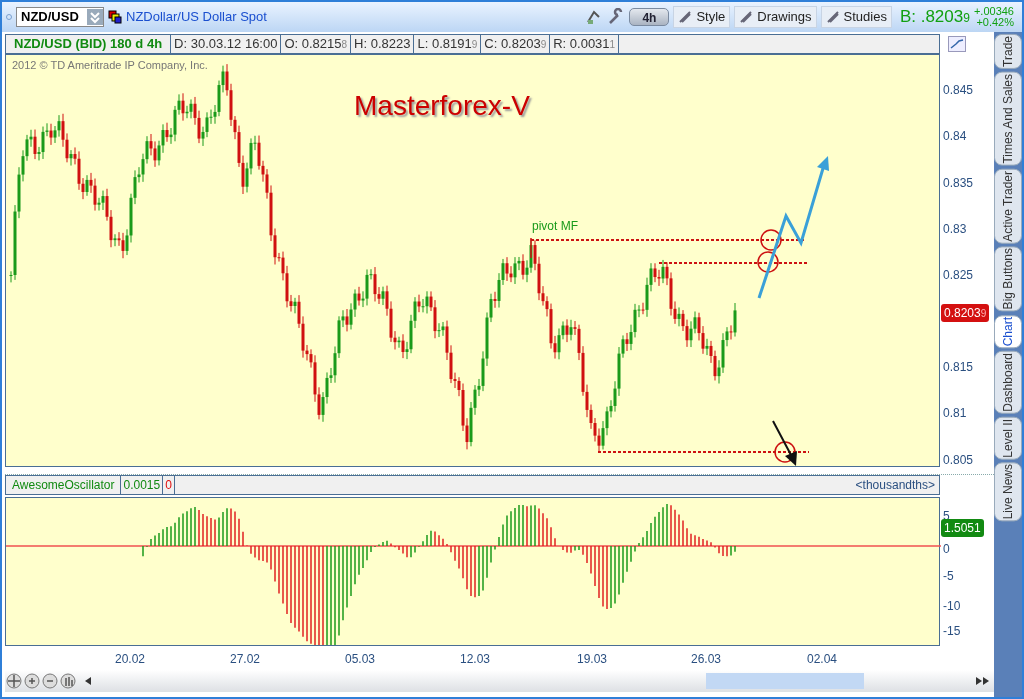  I want to click on study-value: 0, so click(169, 485).